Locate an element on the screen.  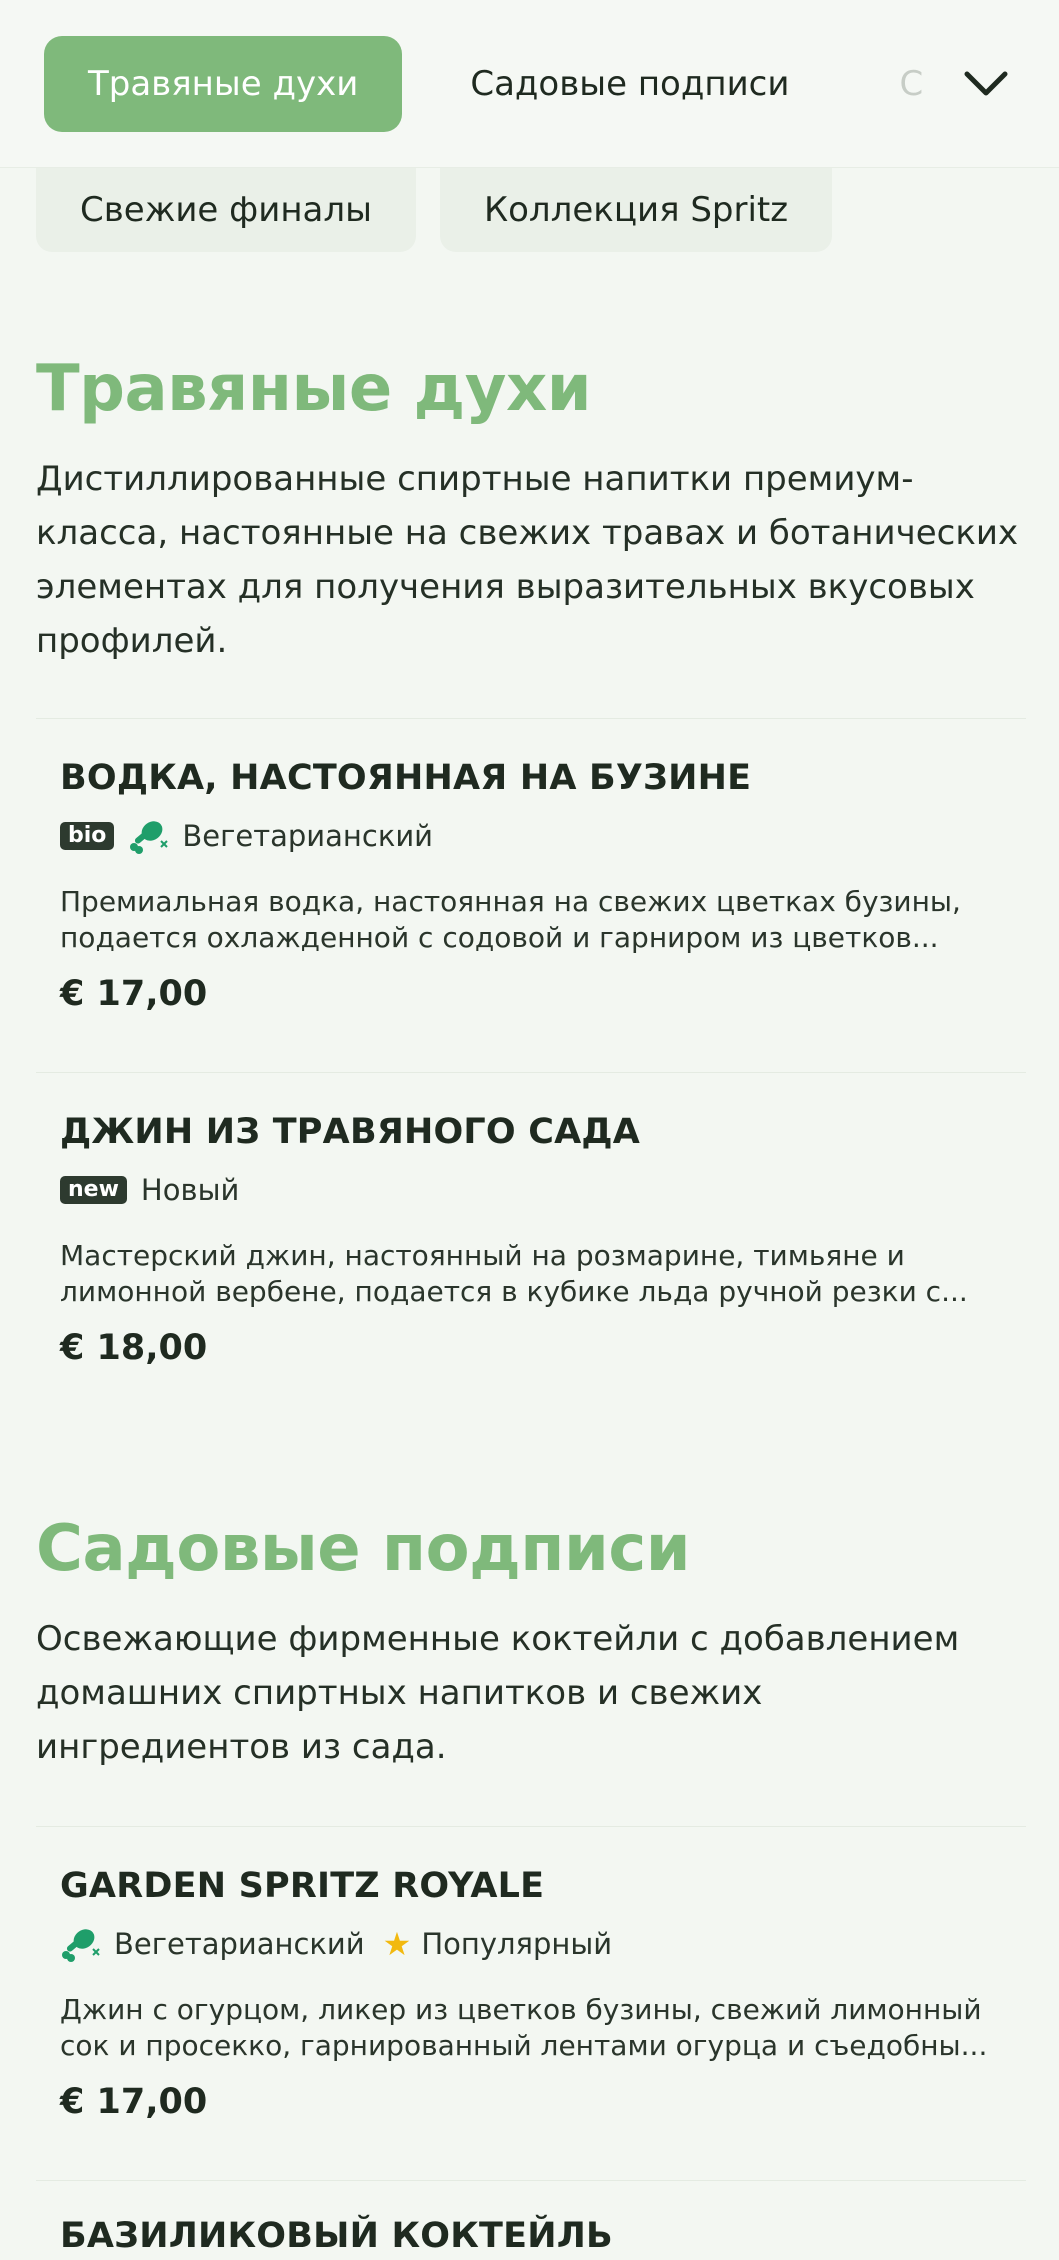
item-tags: Вегетарианский ★ Популярный is located at coordinates (535, 1944).